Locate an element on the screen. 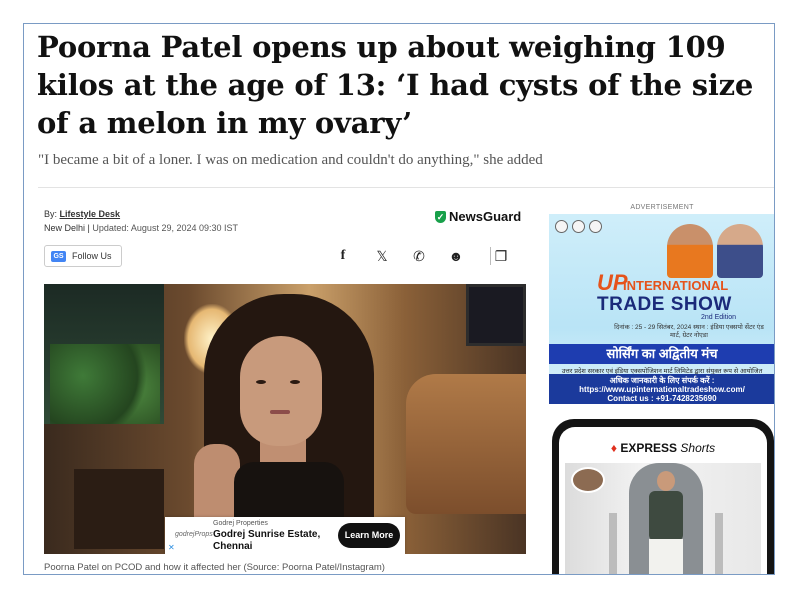 The height and width of the screenshot is (600, 800). ad-edition: 2nd Edition is located at coordinates (719, 317).